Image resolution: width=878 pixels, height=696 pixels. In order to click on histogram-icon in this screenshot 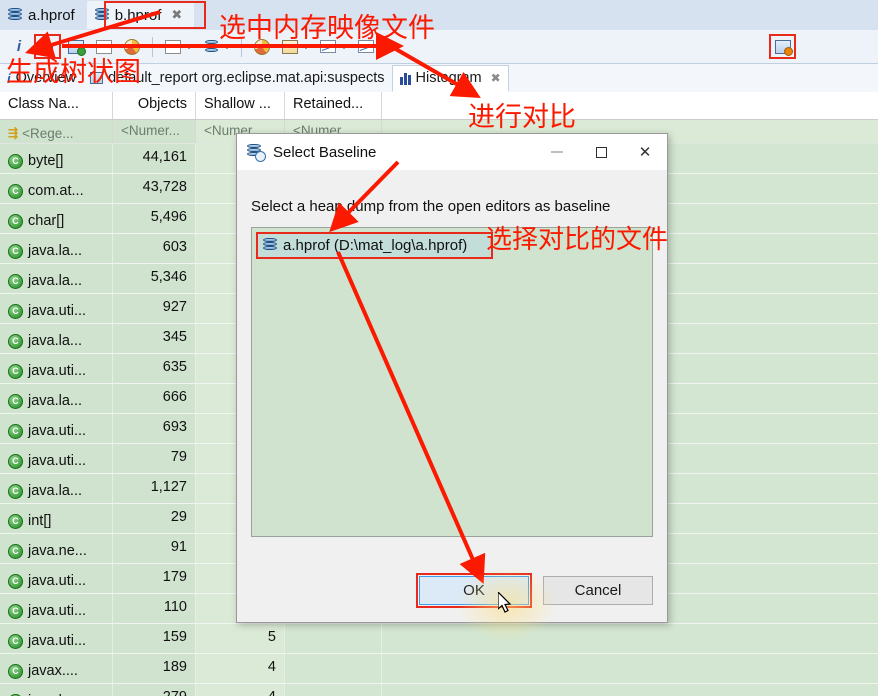, I will do `click(47, 46)`.